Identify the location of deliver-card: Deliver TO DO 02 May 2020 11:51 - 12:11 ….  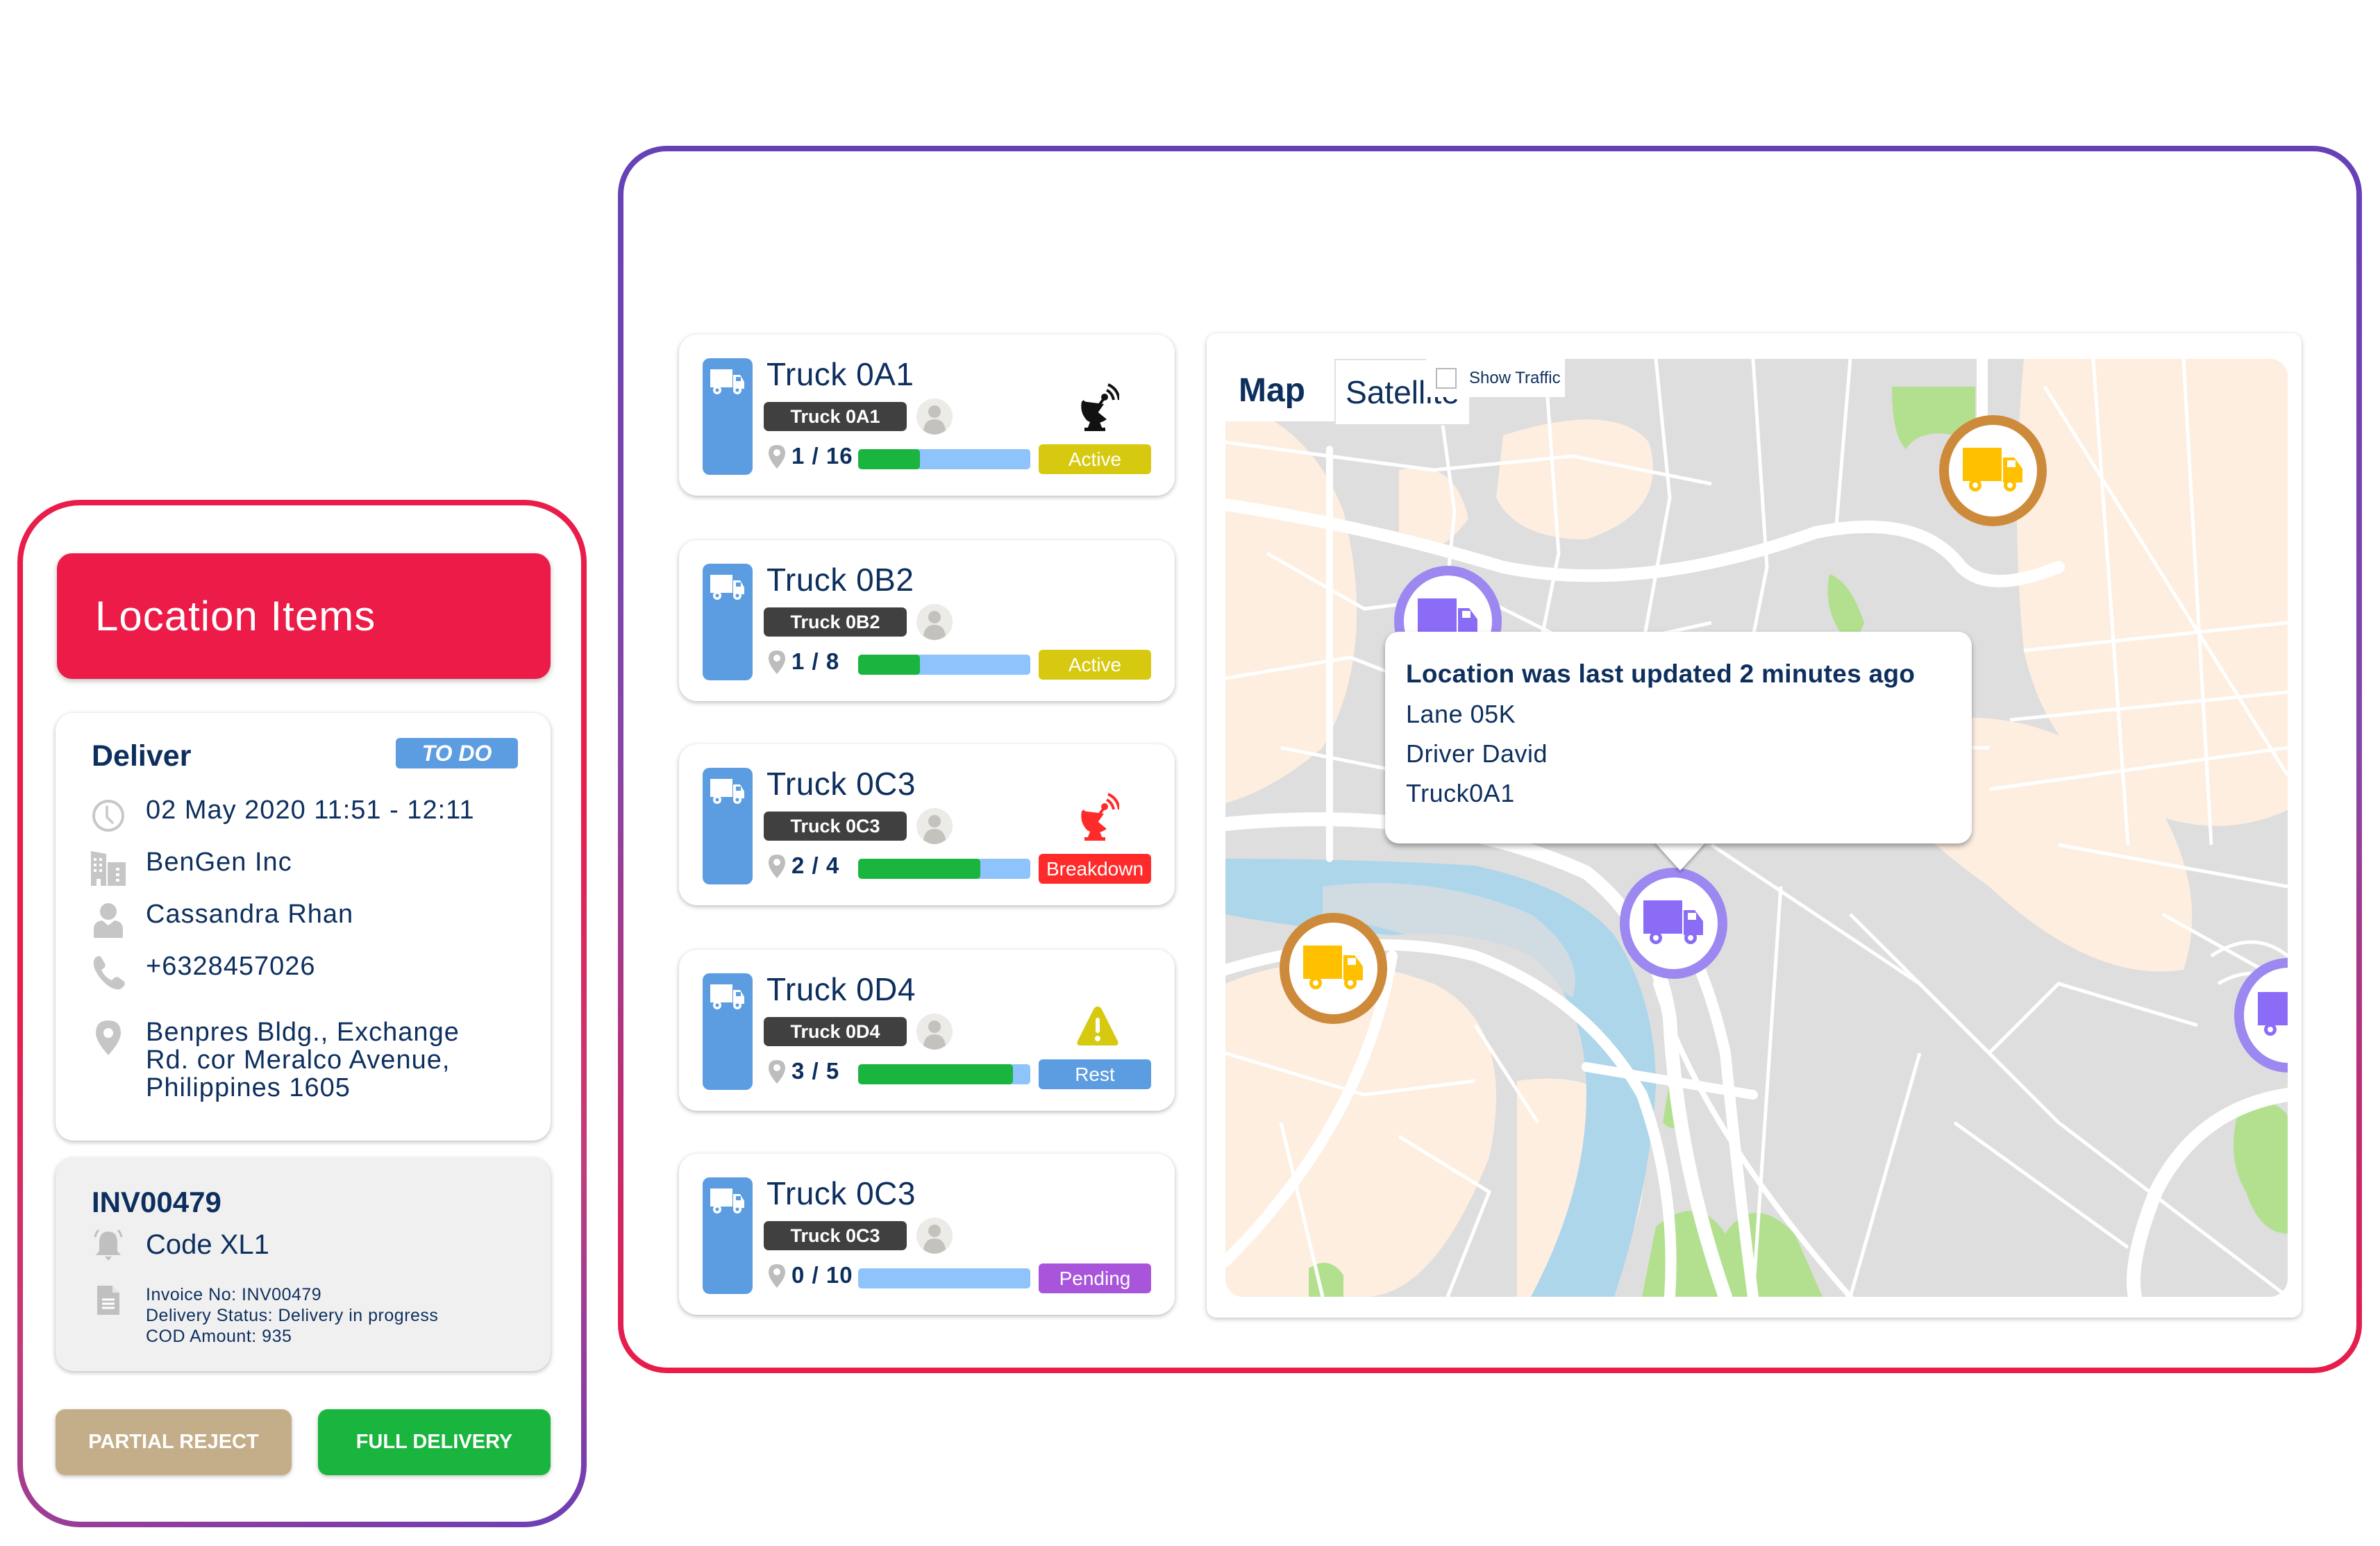
(303, 927).